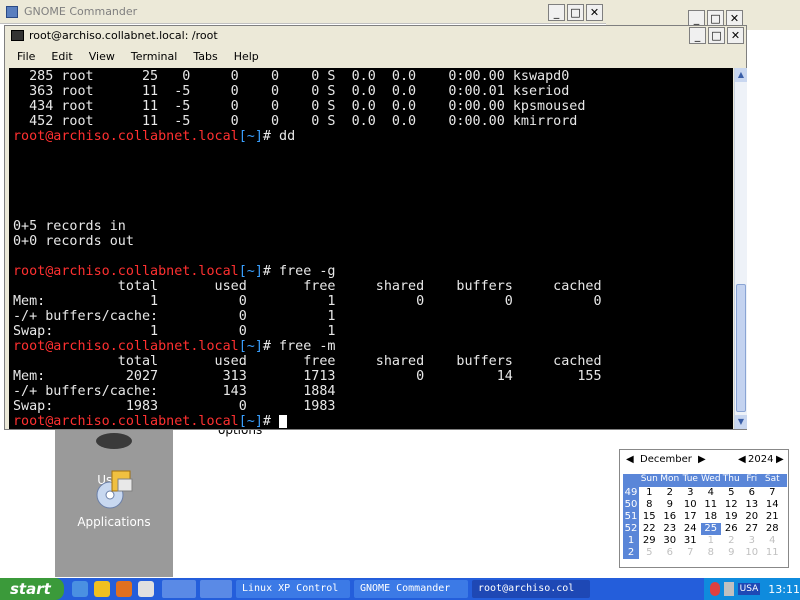 The image size is (800, 600). Describe the element at coordinates (594, 12) in the screenshot. I see `close-button: ✕` at that location.